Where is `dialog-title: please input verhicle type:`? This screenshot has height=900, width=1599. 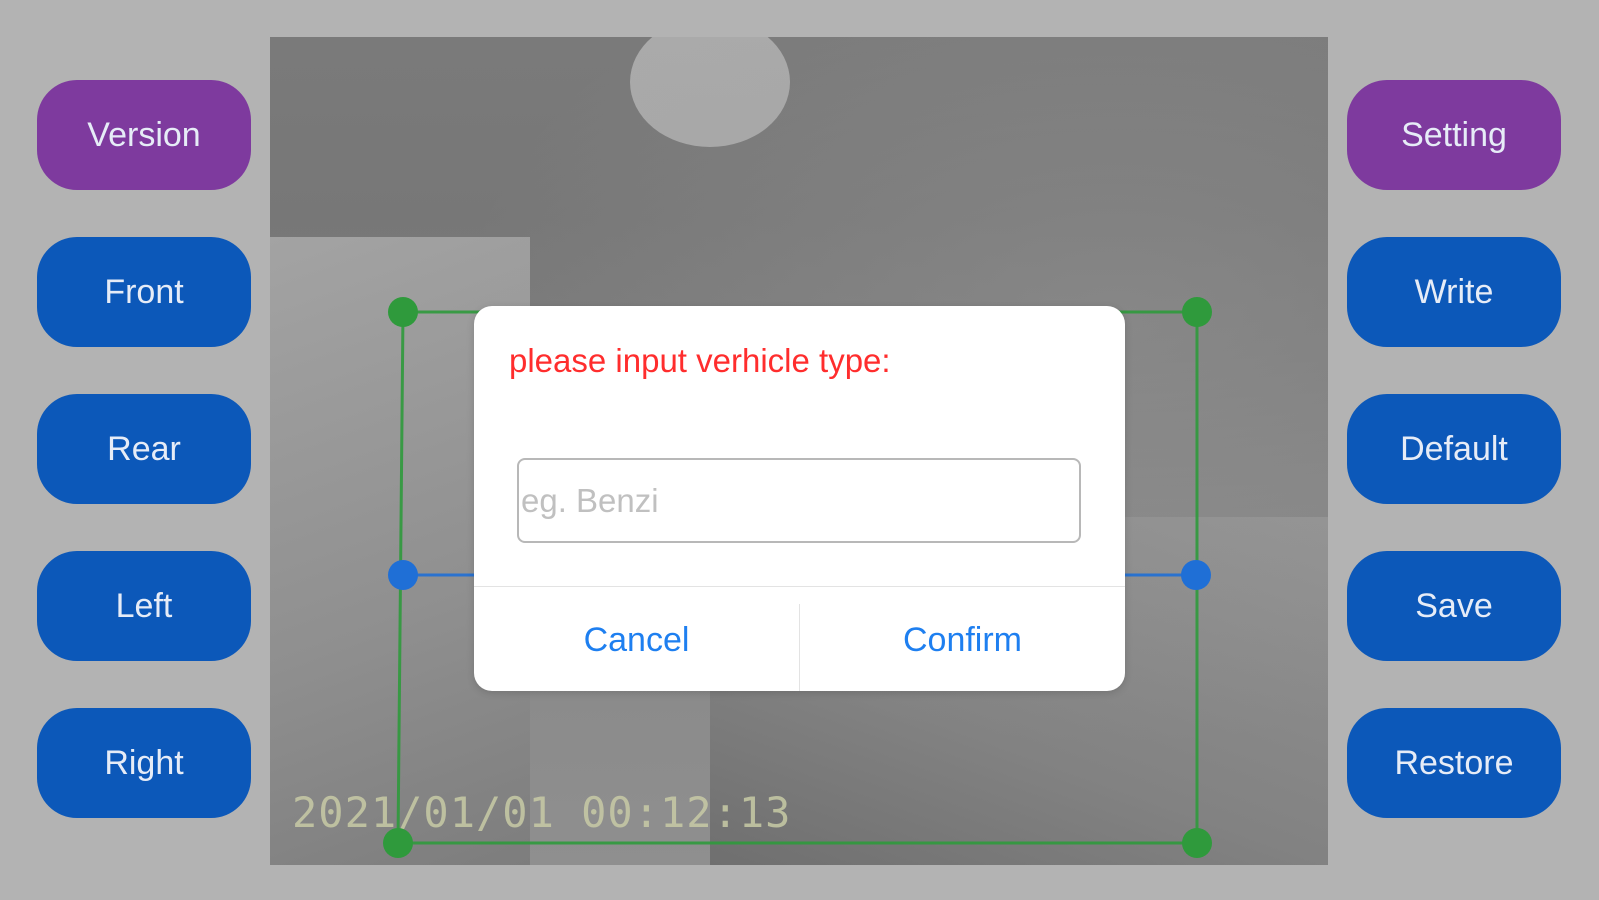
dialog-title: please input verhicle type: is located at coordinates (700, 360).